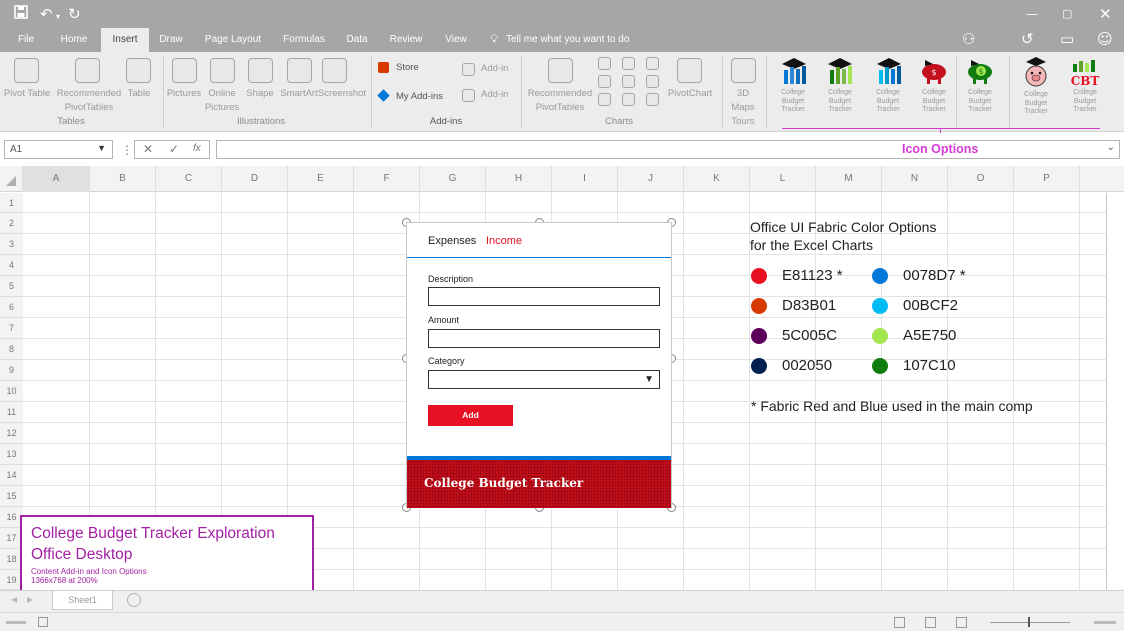 The width and height of the screenshot is (1124, 631). Describe the element at coordinates (30, 599) in the screenshot. I see `scroll-right-icon: ▶` at that location.